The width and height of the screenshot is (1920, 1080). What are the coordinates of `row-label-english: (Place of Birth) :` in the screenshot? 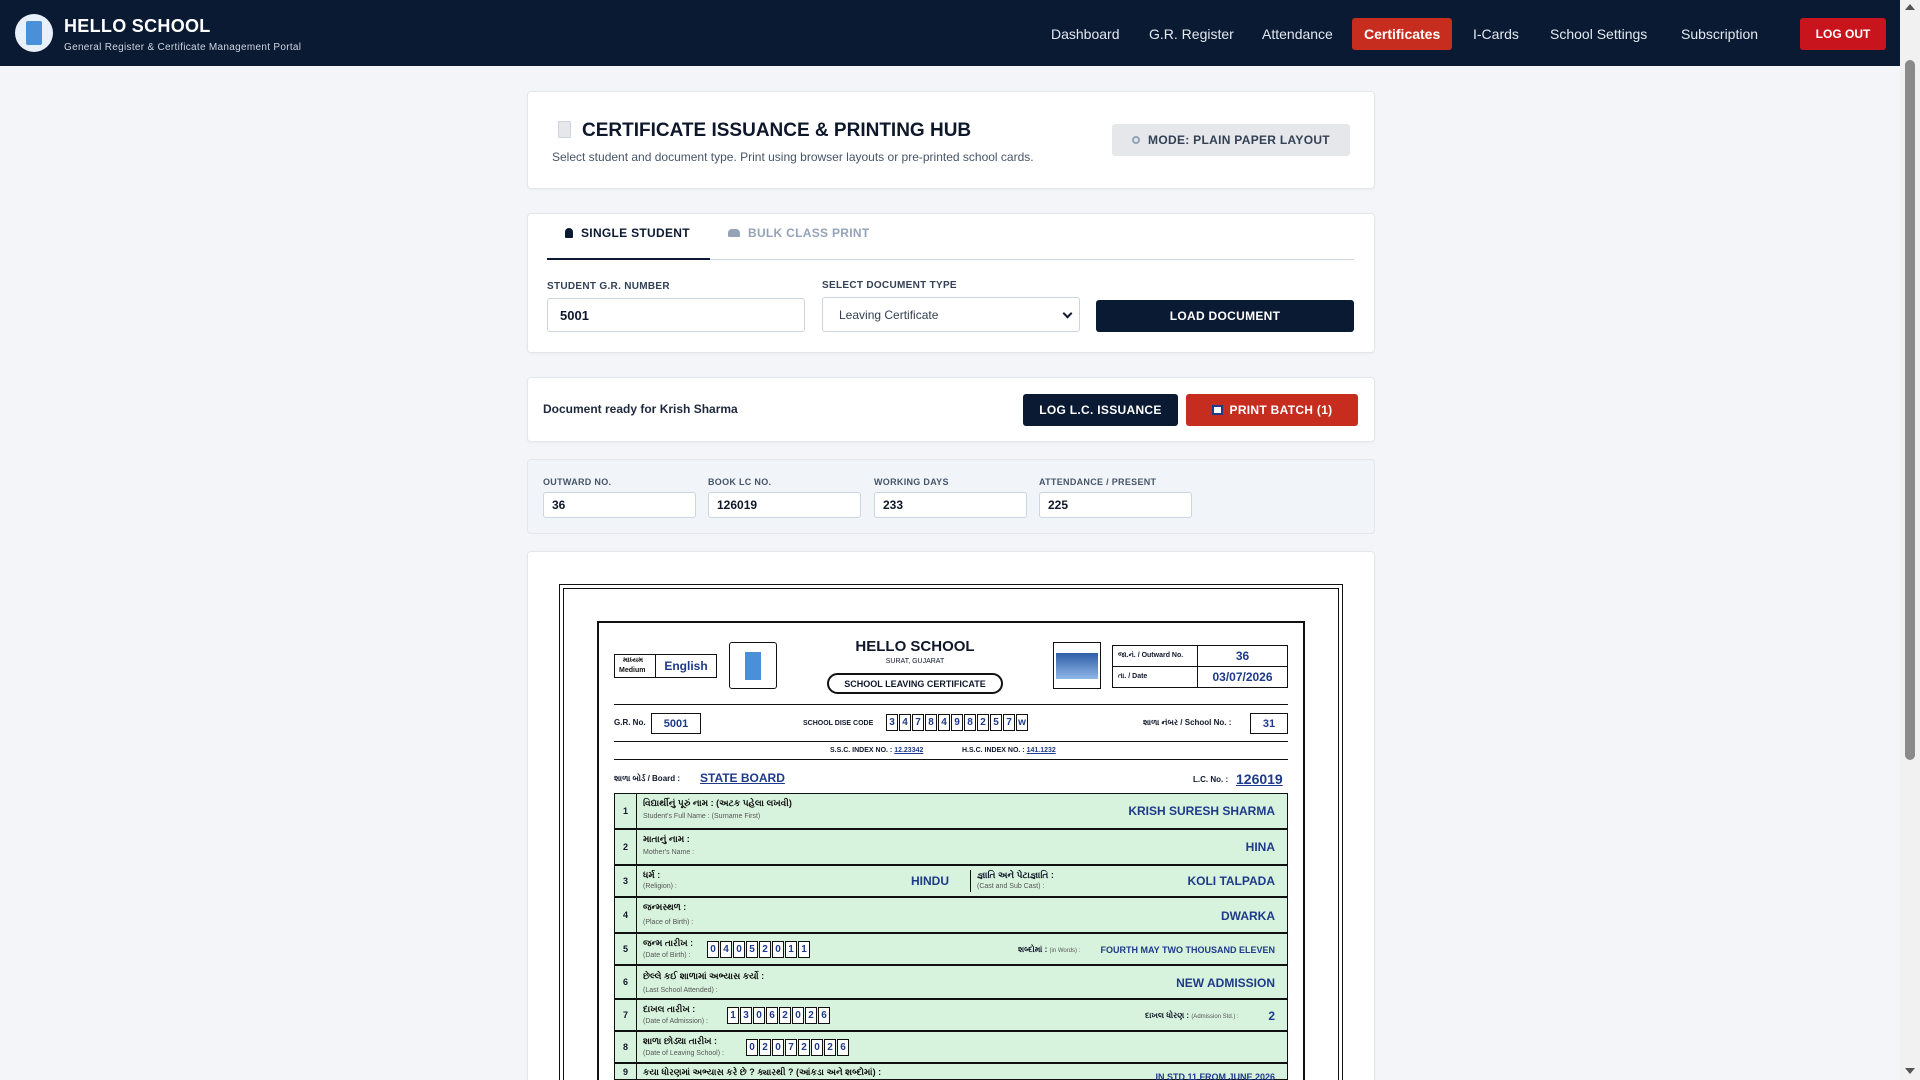 It's located at (668, 922).